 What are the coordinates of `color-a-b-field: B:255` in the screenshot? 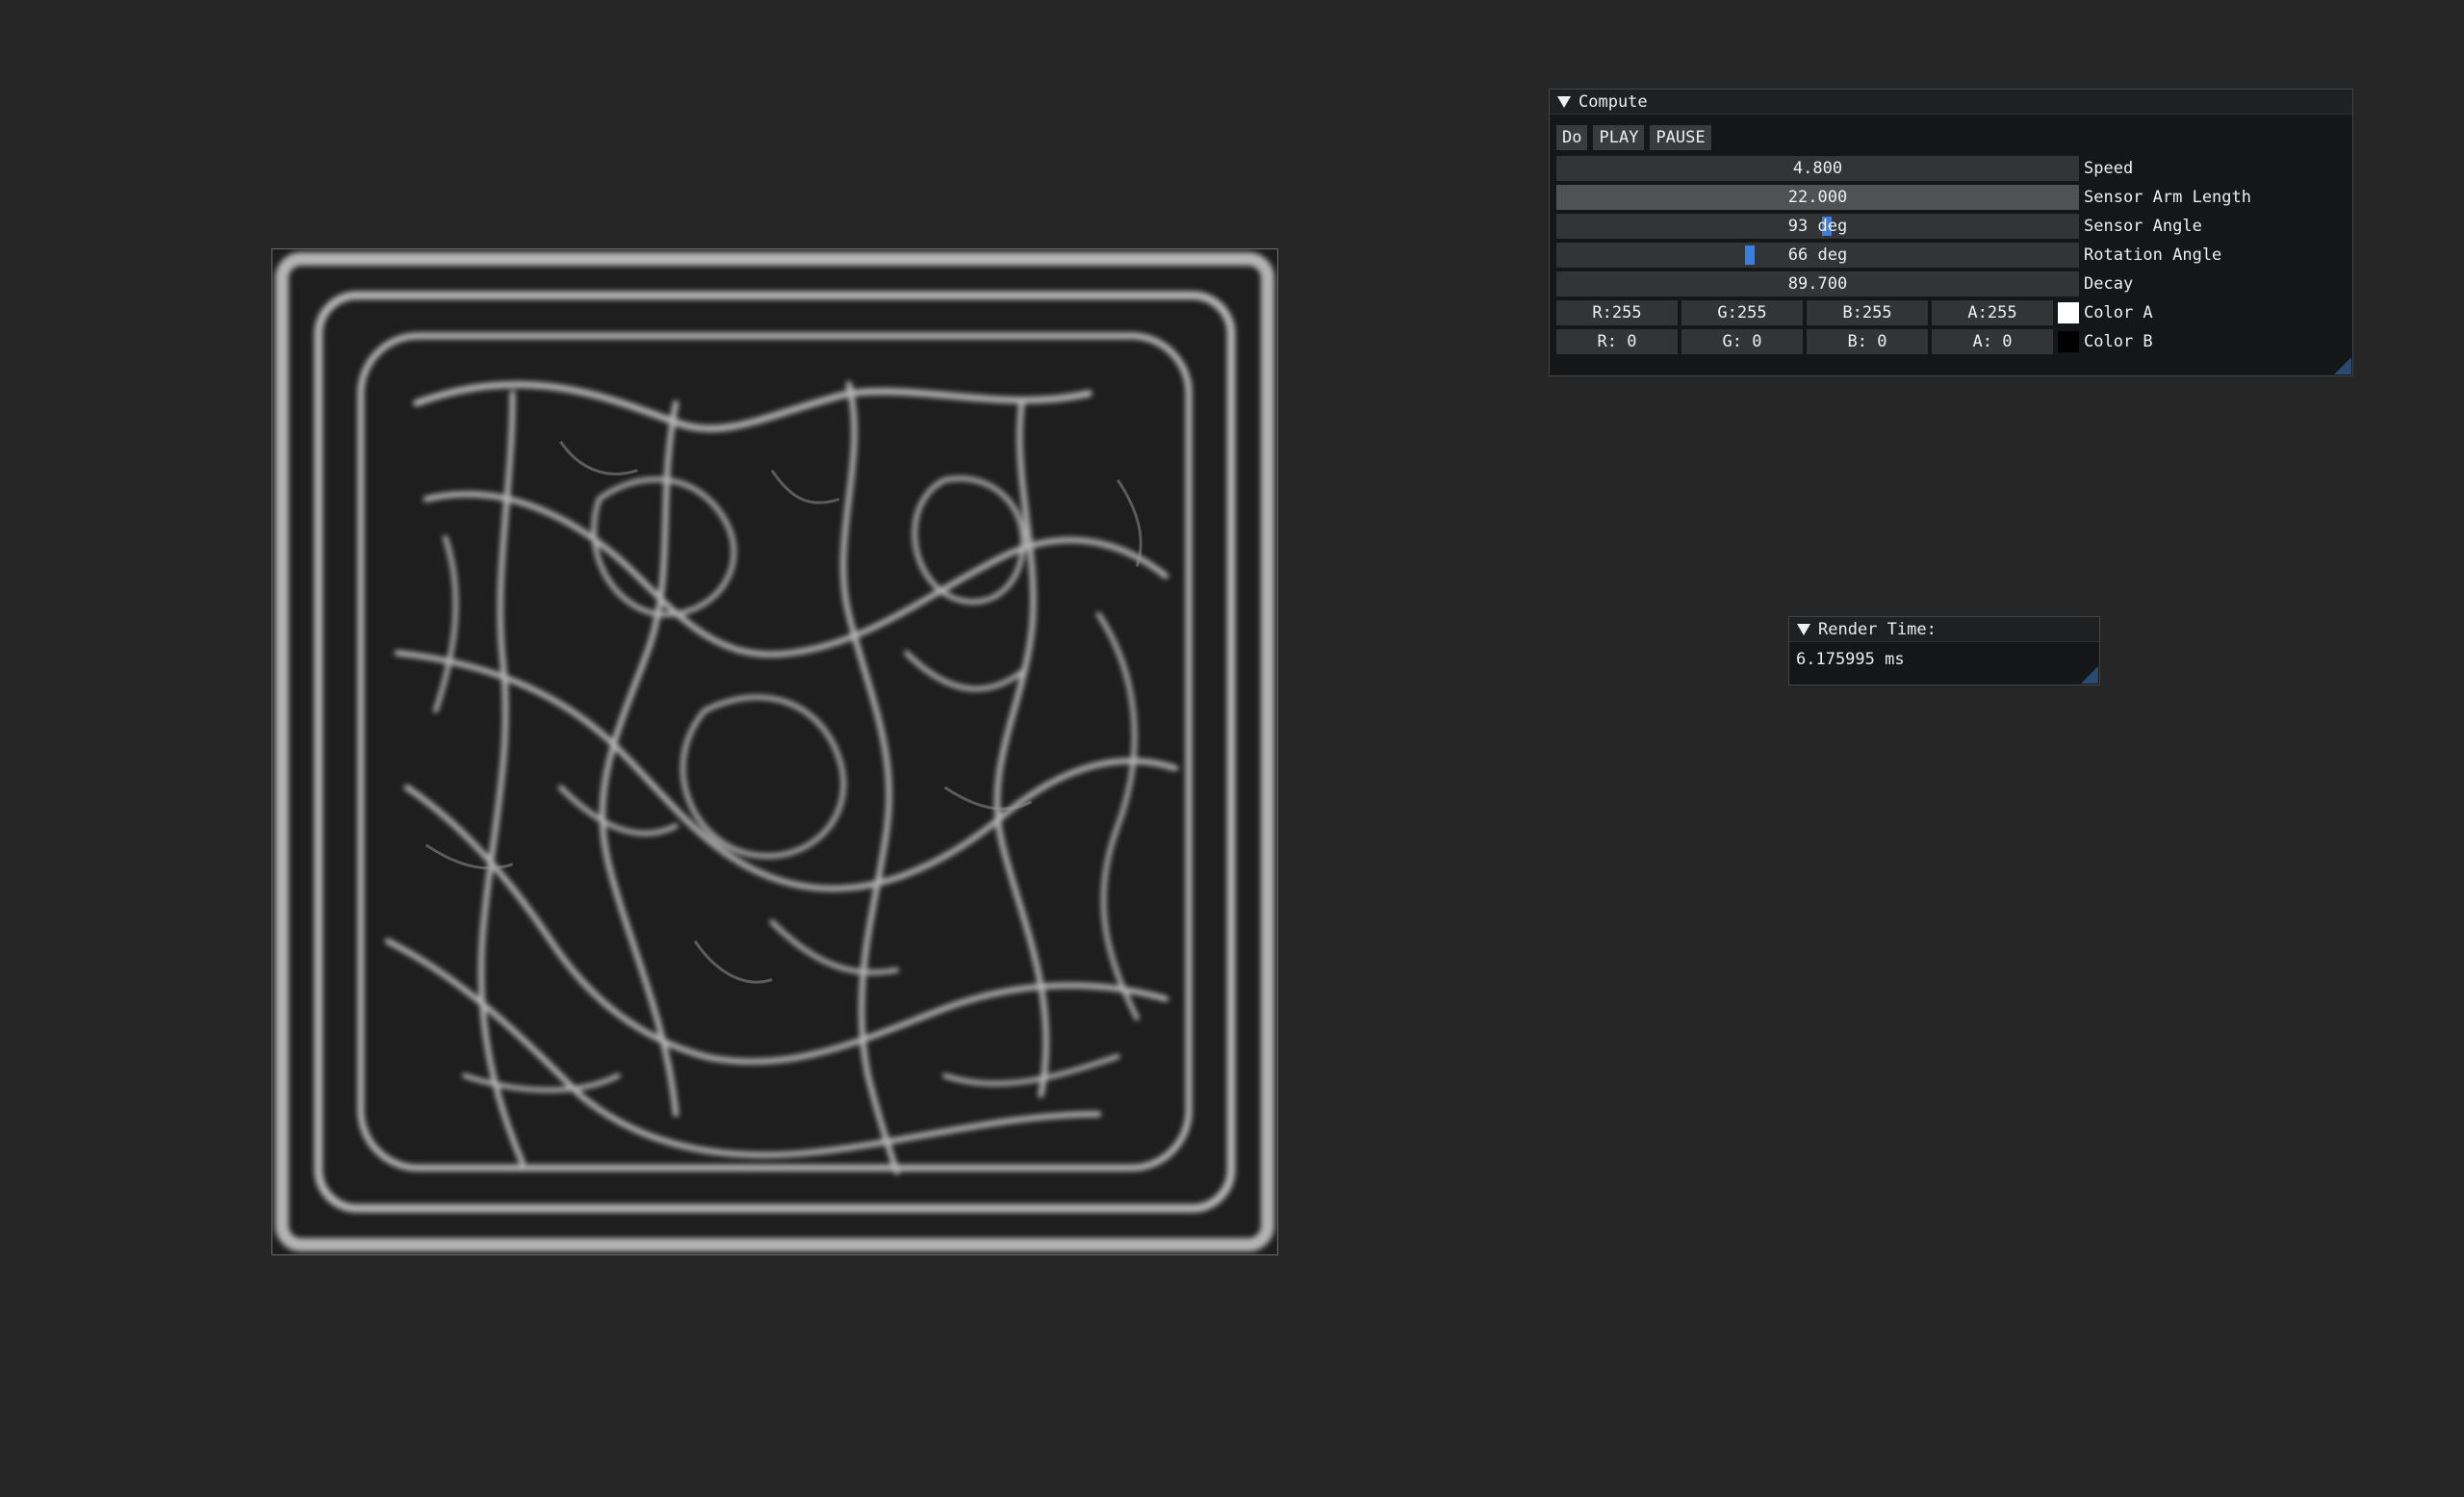 It's located at (1867, 312).